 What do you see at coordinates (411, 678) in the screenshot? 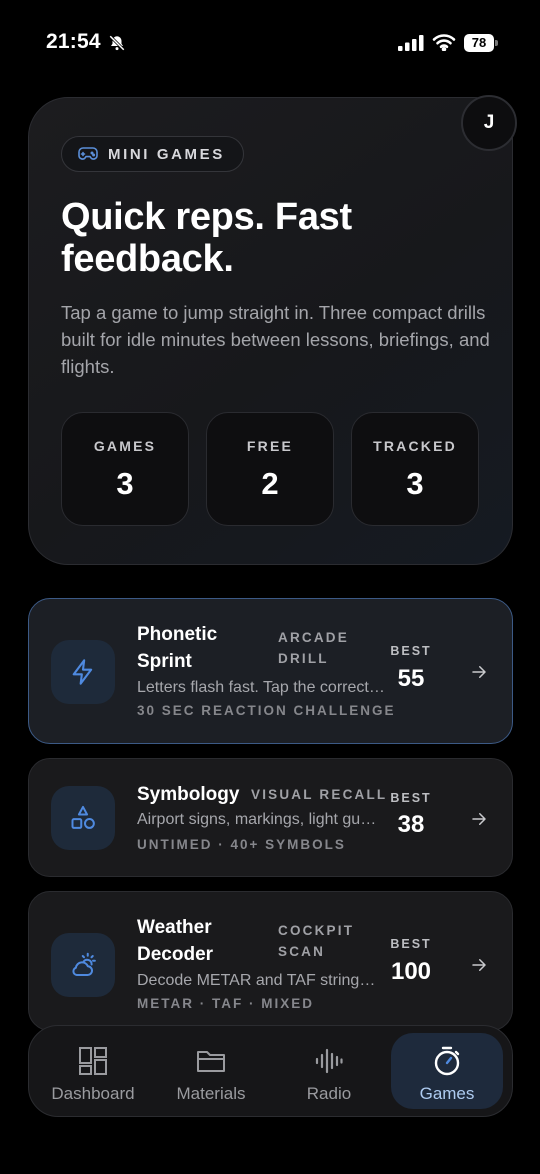
I see `best-score: 55` at bounding box center [411, 678].